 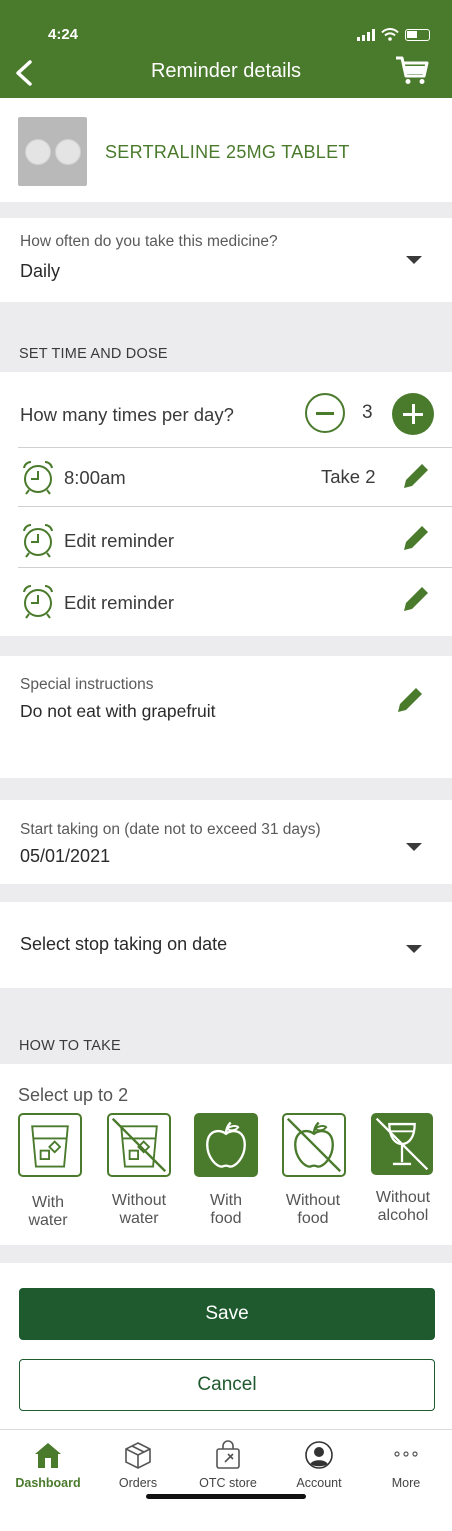 I want to click on frequency-label: How often do you take this medicine?, so click(x=149, y=241).